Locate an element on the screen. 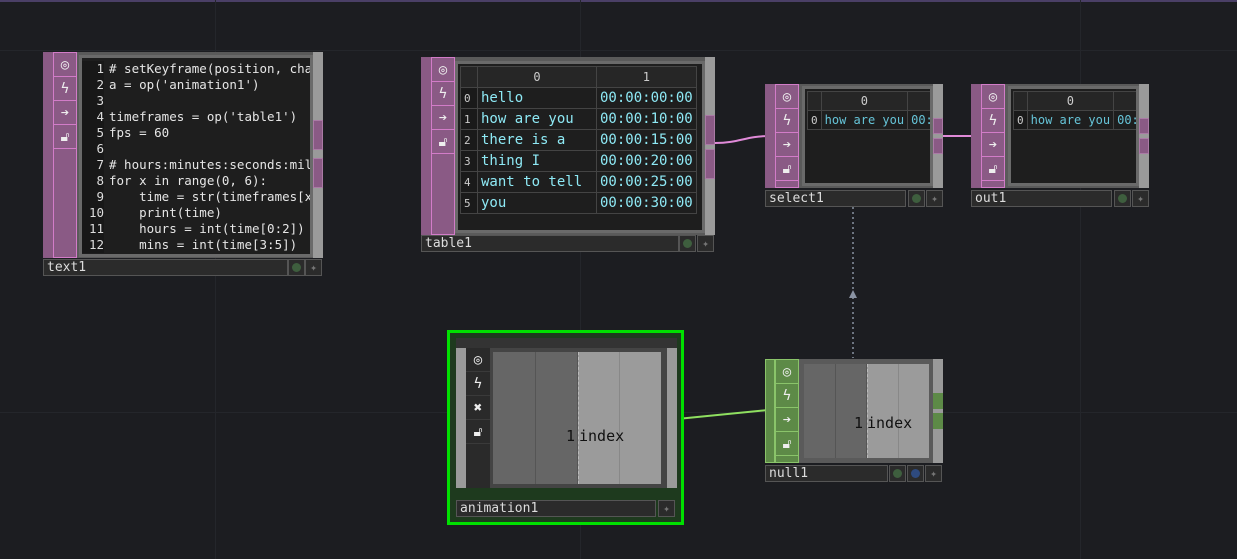 Image resolution: width=1237 pixels, height=559 pixels. cell: thing I is located at coordinates (537, 161).